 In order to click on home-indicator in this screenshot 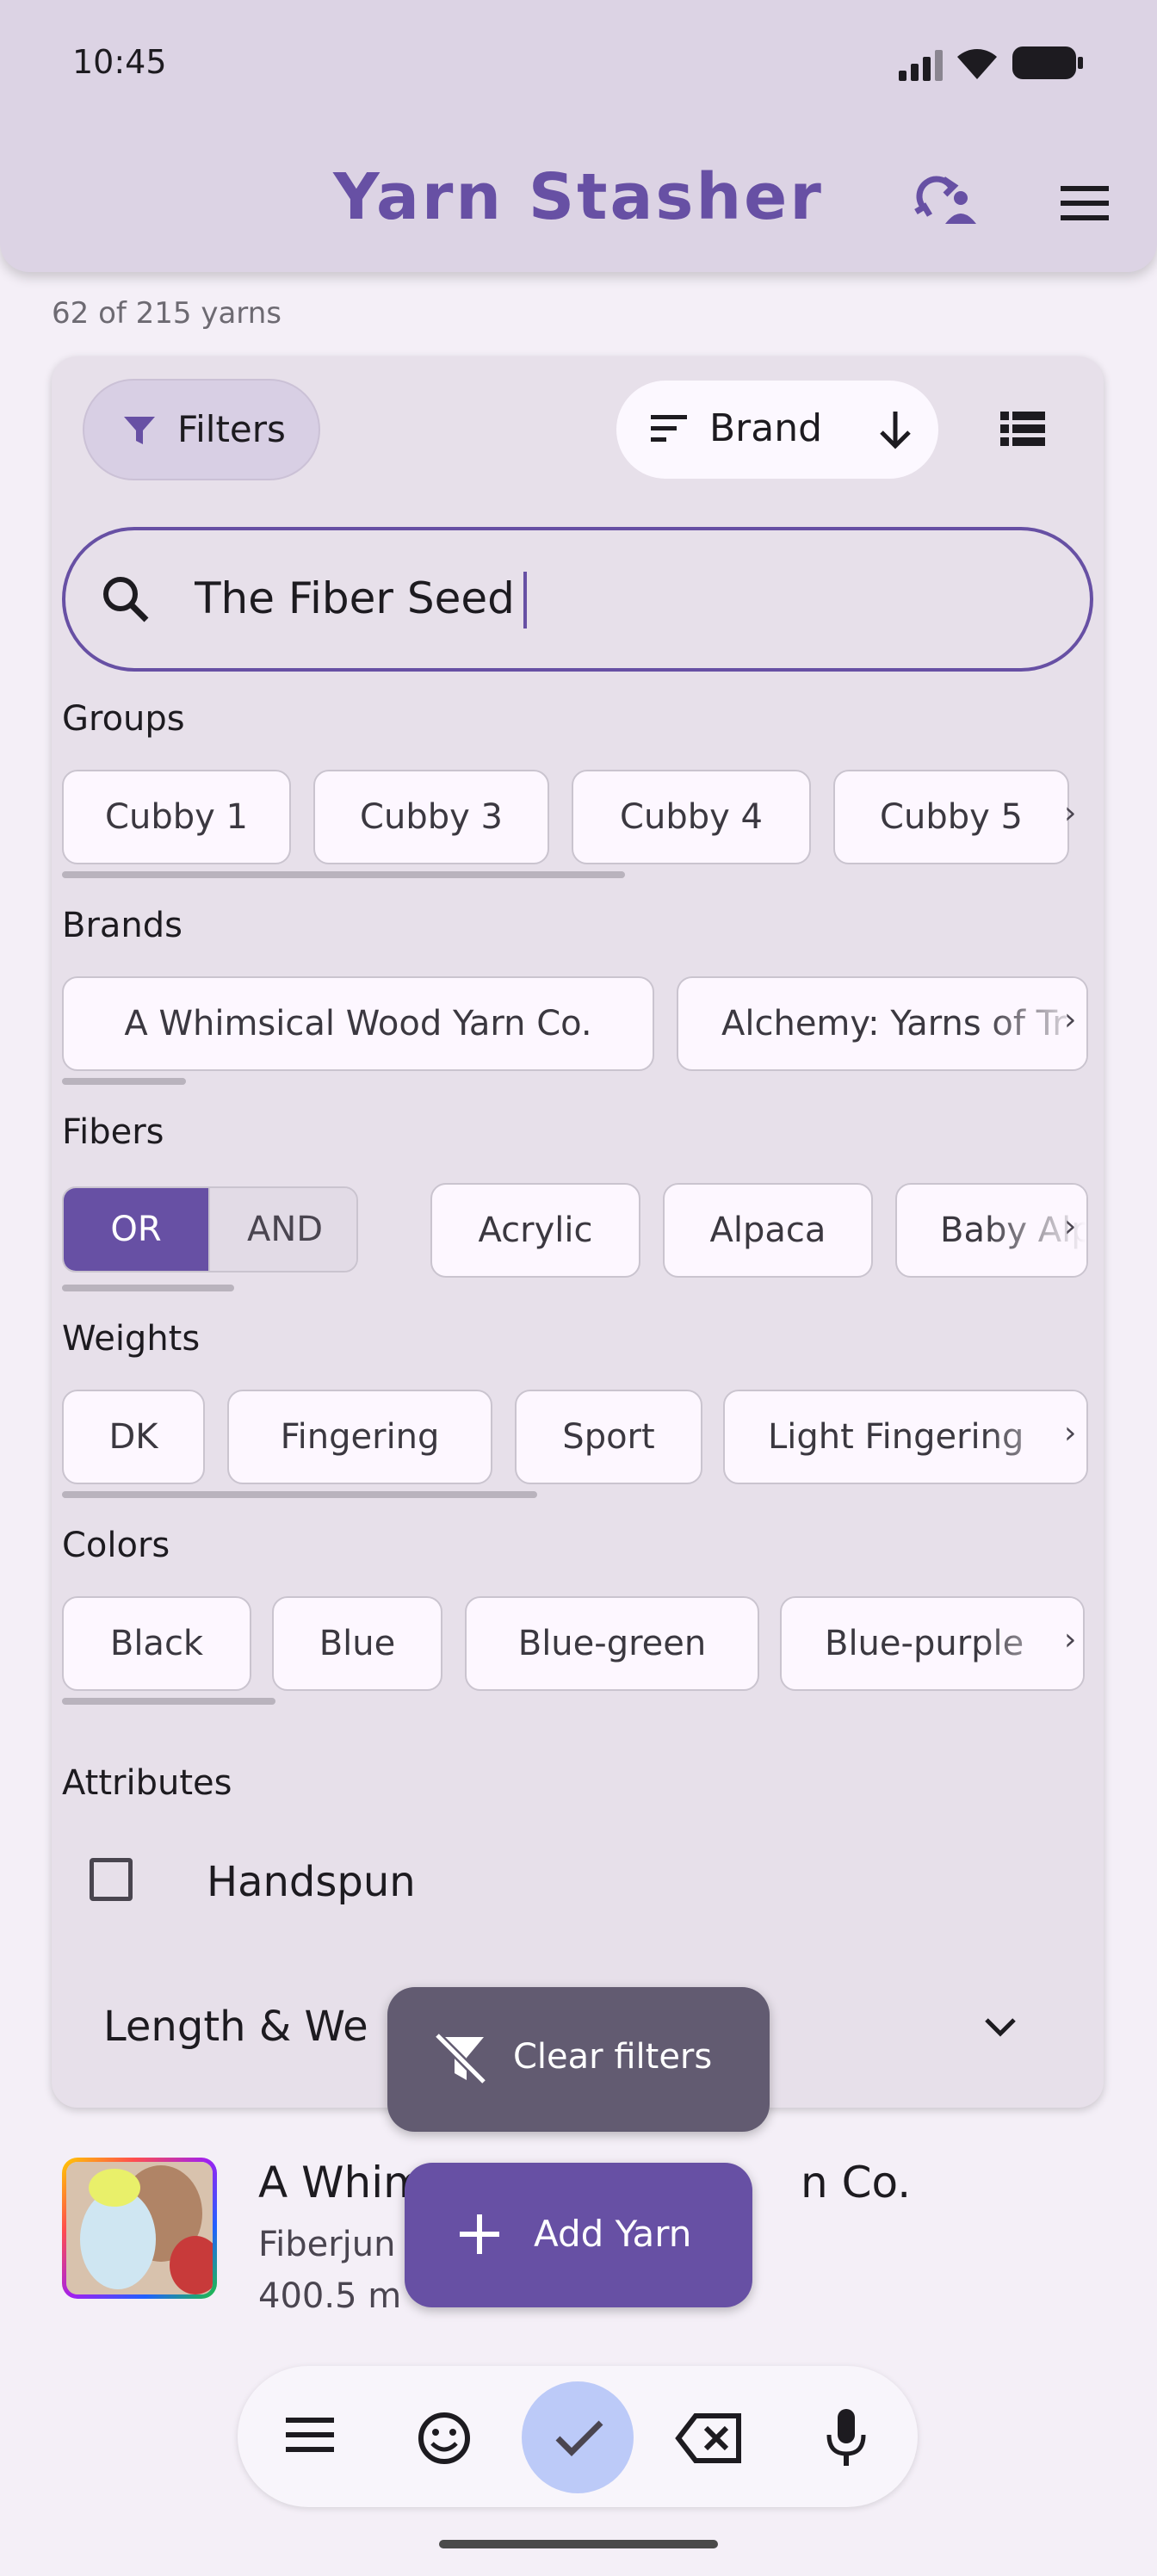, I will do `click(579, 2544)`.